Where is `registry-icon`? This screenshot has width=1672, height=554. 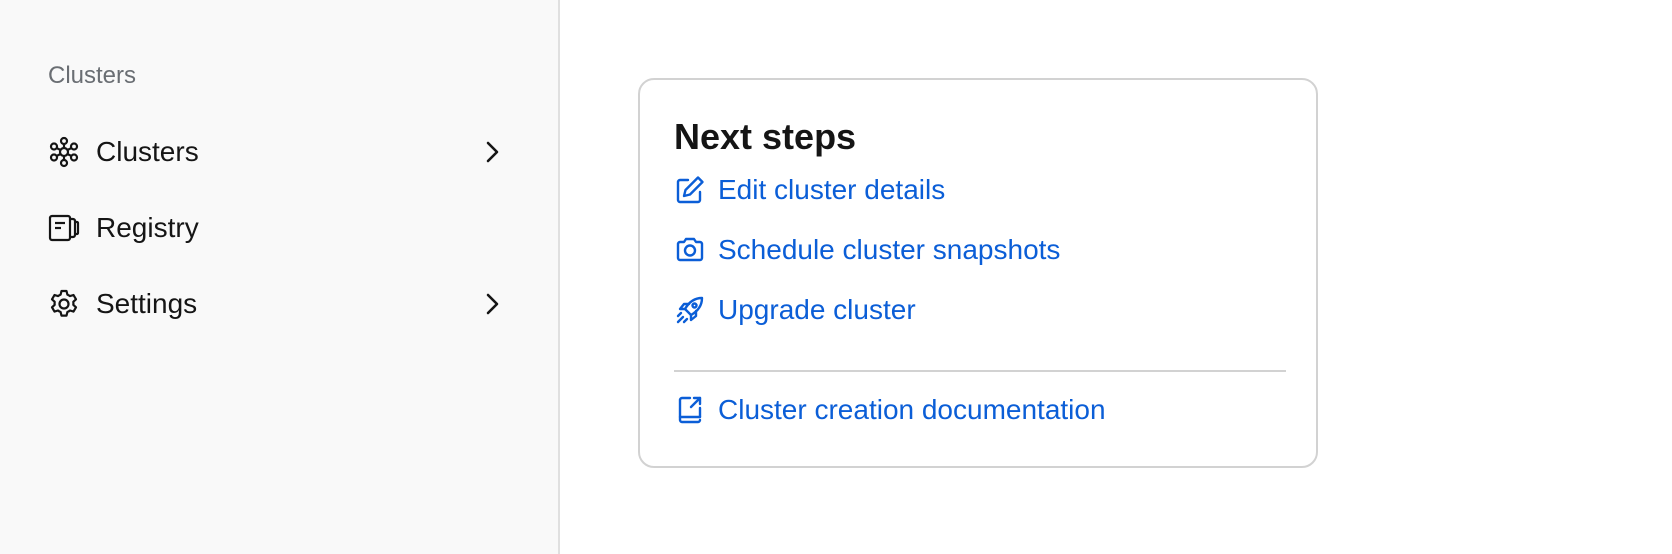 registry-icon is located at coordinates (64, 228).